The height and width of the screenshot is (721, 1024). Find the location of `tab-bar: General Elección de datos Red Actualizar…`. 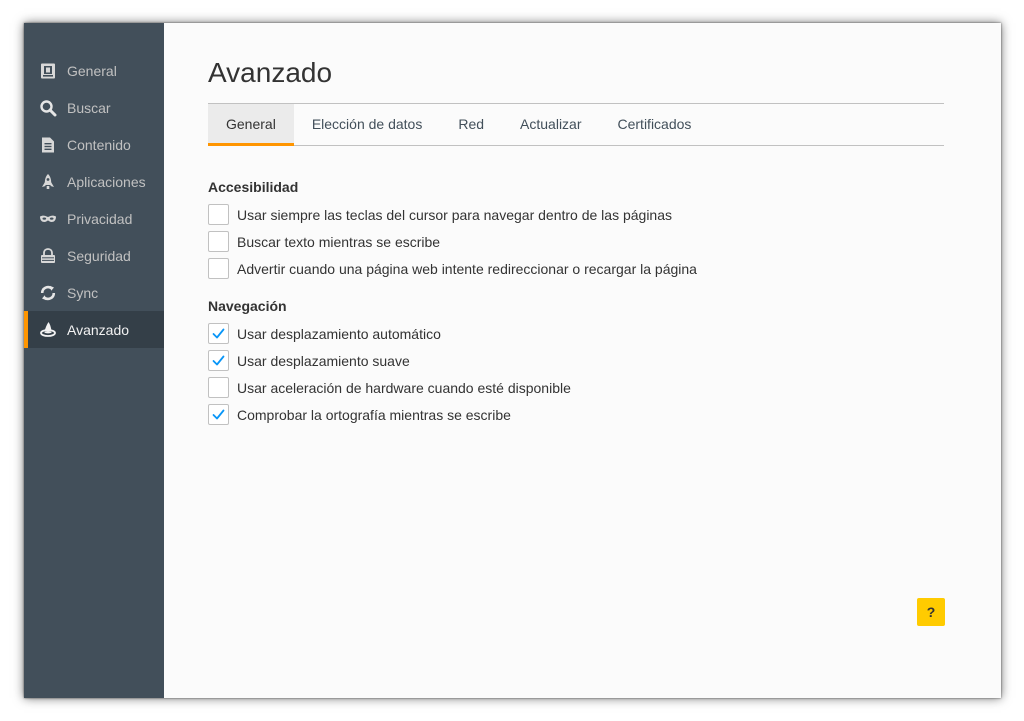

tab-bar: General Elección de datos Red Actualizar… is located at coordinates (576, 124).